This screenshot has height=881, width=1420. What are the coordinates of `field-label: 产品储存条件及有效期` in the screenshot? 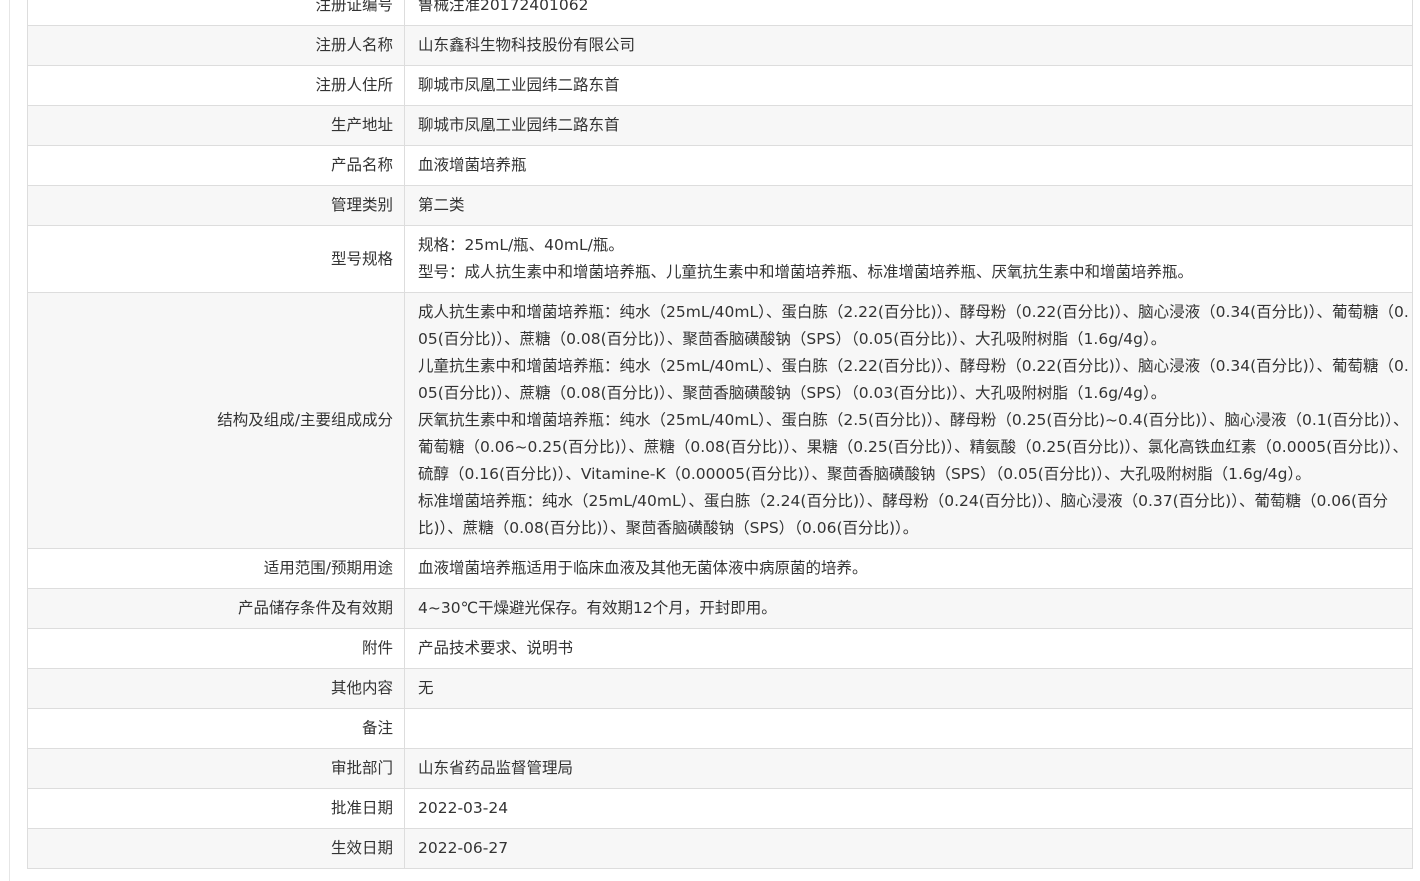 It's located at (216, 608).